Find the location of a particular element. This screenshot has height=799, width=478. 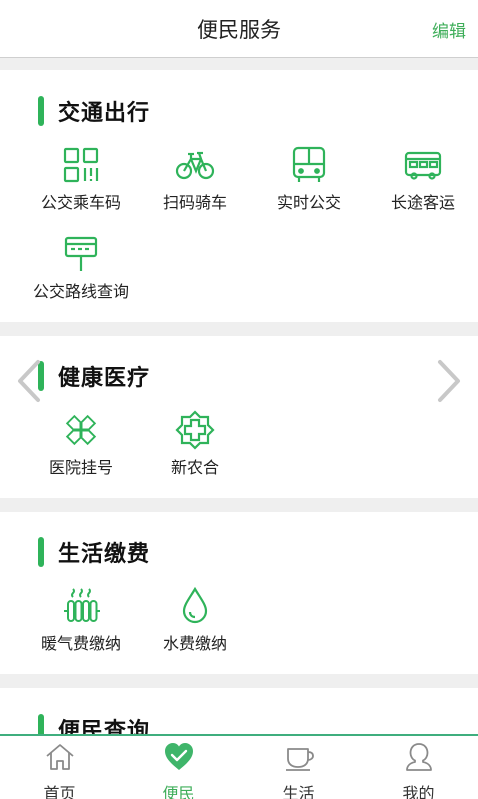

service-label: 医院挂号 is located at coordinates (80, 467).